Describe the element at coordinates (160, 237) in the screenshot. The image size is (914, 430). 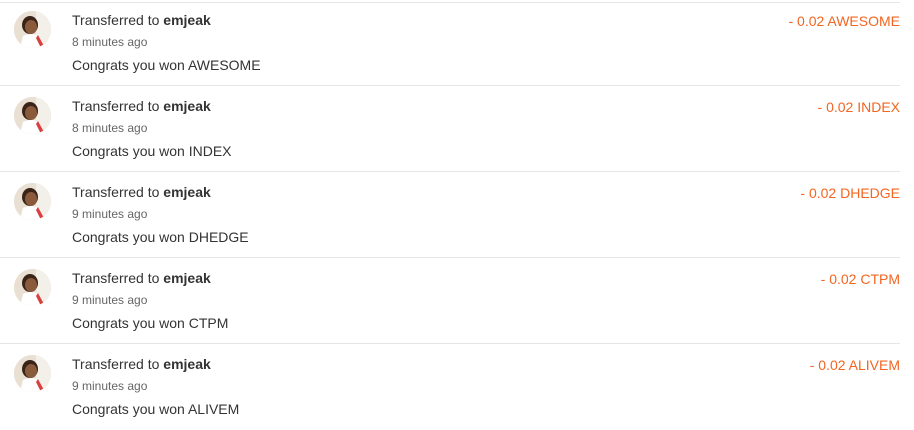
I see `transfer-memo: Congrats you won DHEDGE` at that location.